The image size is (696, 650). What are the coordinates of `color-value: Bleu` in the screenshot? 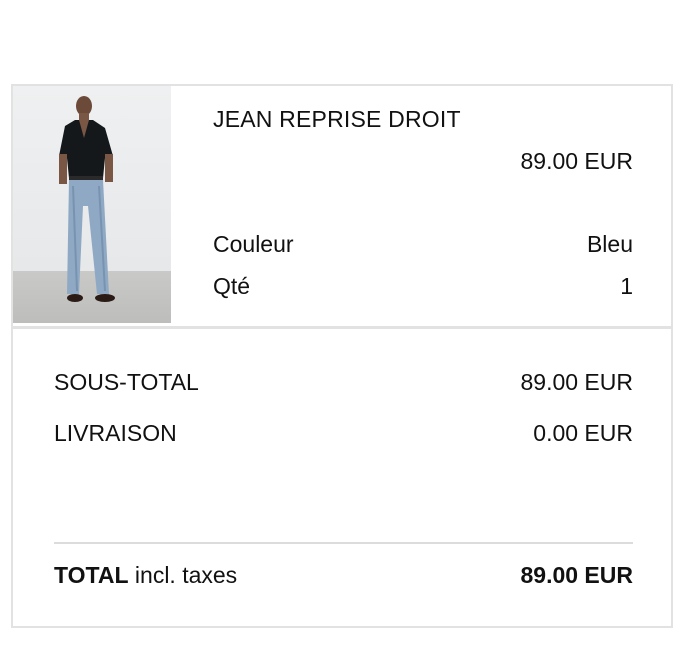 It's located at (609, 244).